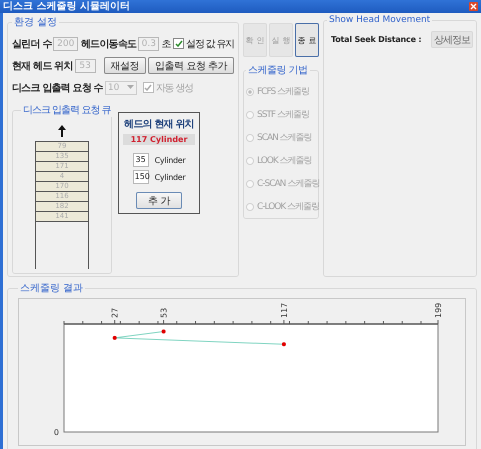 This screenshot has height=449, width=481. I want to click on group-title: 스케줄링 기법, so click(278, 70).